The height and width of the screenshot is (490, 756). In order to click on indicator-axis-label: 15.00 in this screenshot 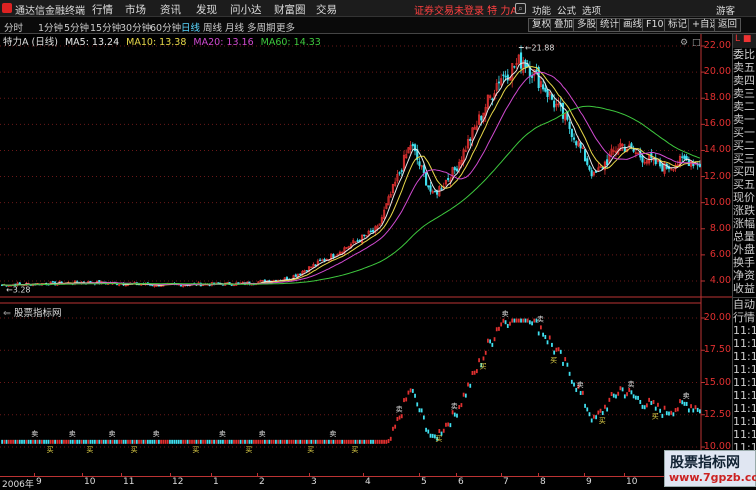, I will do `click(717, 382)`.